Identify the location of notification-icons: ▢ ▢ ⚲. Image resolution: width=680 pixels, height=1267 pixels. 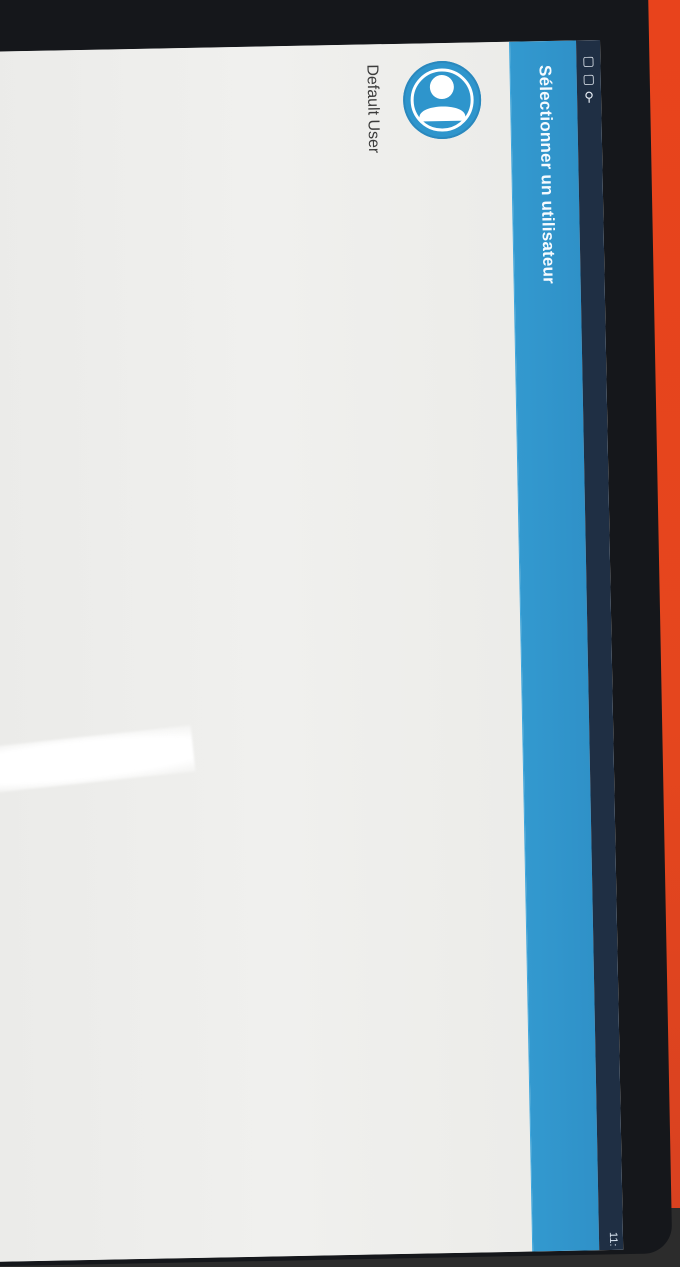
(588, 79).